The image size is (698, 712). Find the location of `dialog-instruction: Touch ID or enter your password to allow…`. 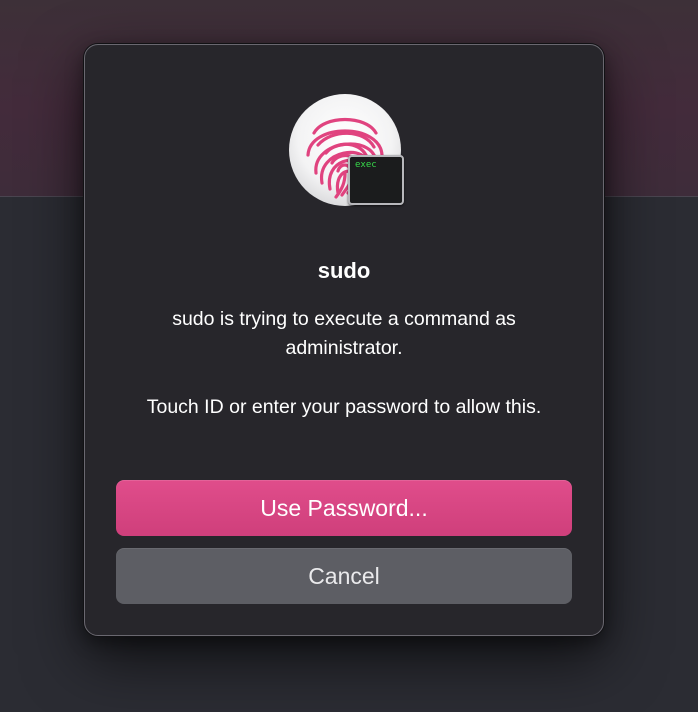

dialog-instruction: Touch ID or enter your password to allow… is located at coordinates (344, 407).